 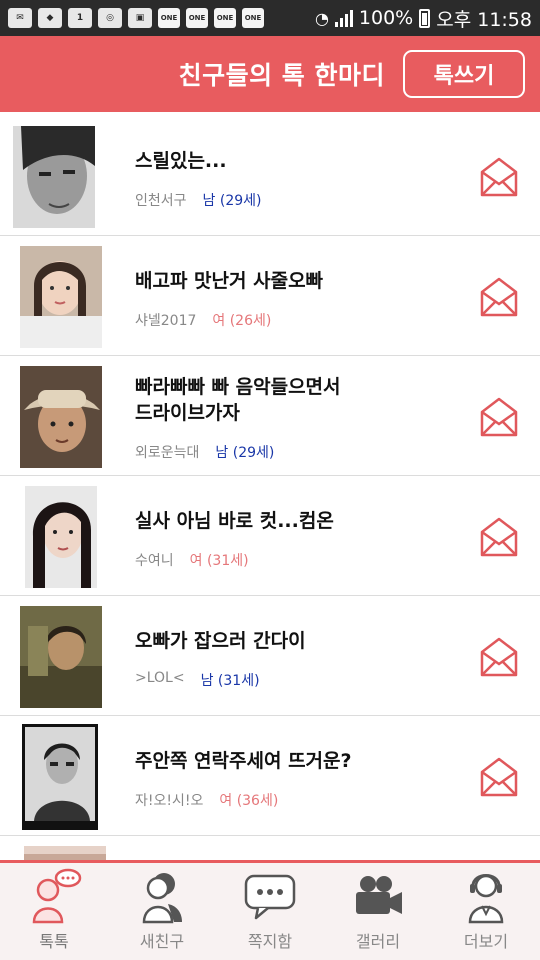 What do you see at coordinates (219, 561) in the screenshot?
I see `gender-age: 여 (31세)` at bounding box center [219, 561].